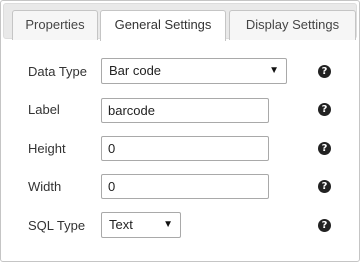  I want to click on sql-type-select: Text ▼, so click(141, 225).